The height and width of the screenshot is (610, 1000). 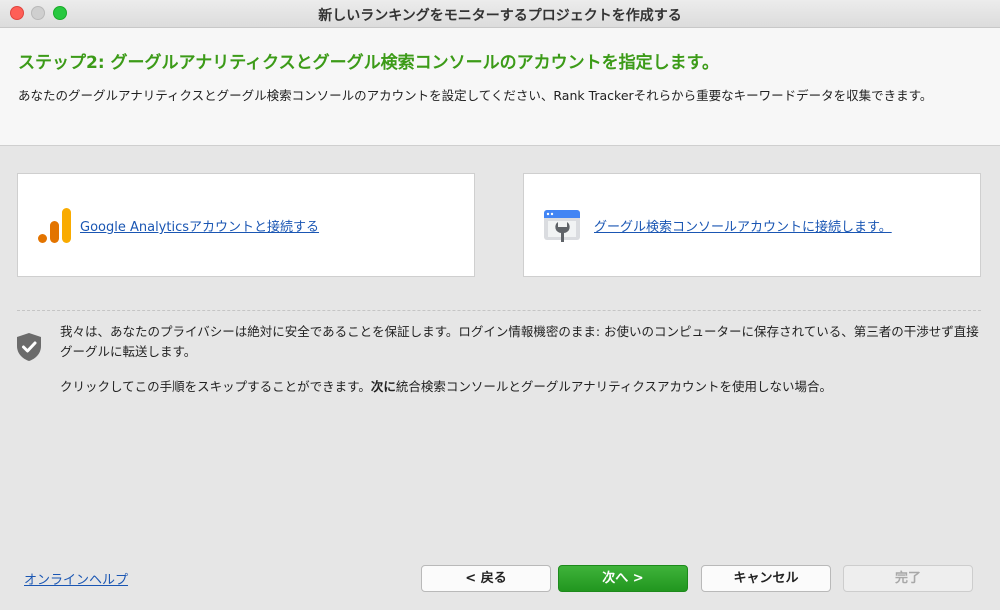 What do you see at coordinates (499, 310) in the screenshot?
I see `section-divider` at bounding box center [499, 310].